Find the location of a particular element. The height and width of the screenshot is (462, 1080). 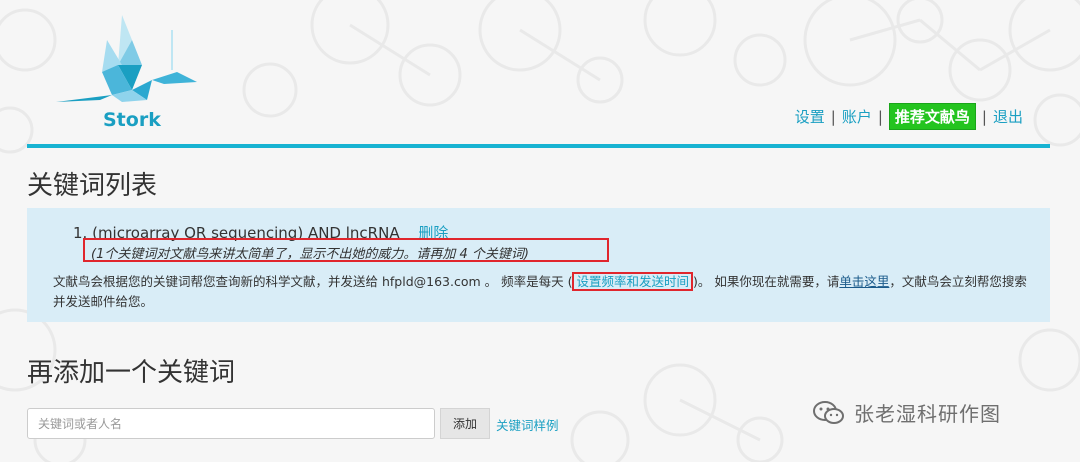

keyword-list-title: 关键词列表 is located at coordinates (92, 186).